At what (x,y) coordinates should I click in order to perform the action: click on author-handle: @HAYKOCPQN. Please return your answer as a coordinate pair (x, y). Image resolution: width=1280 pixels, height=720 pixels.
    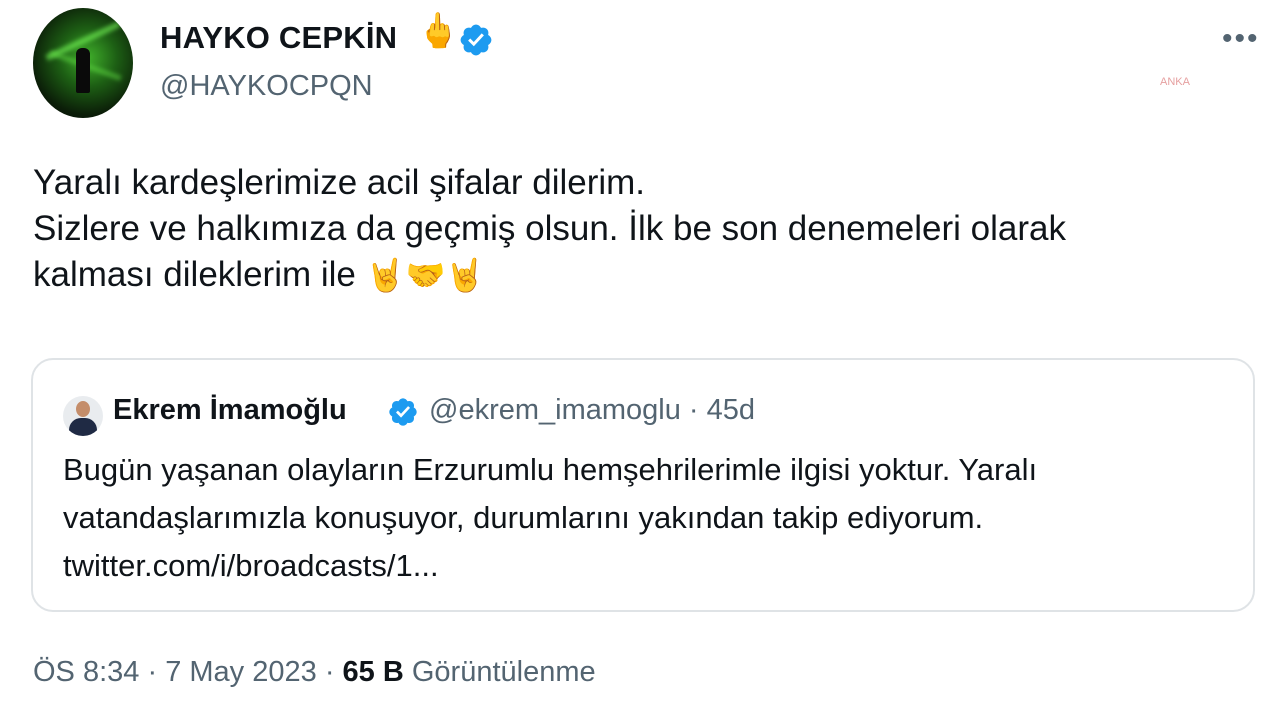
    Looking at the image, I should click on (266, 86).